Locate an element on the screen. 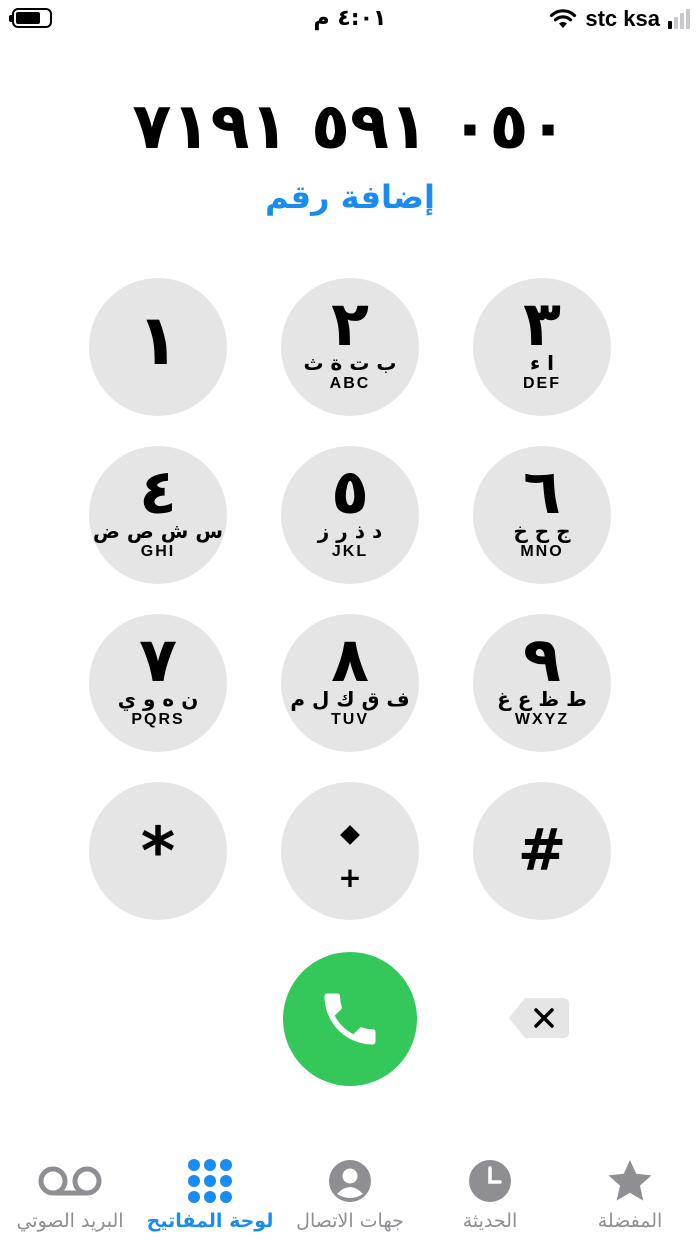 This screenshot has width=700, height=1245. key-3: ٣ ا ء DEF is located at coordinates (542, 347).